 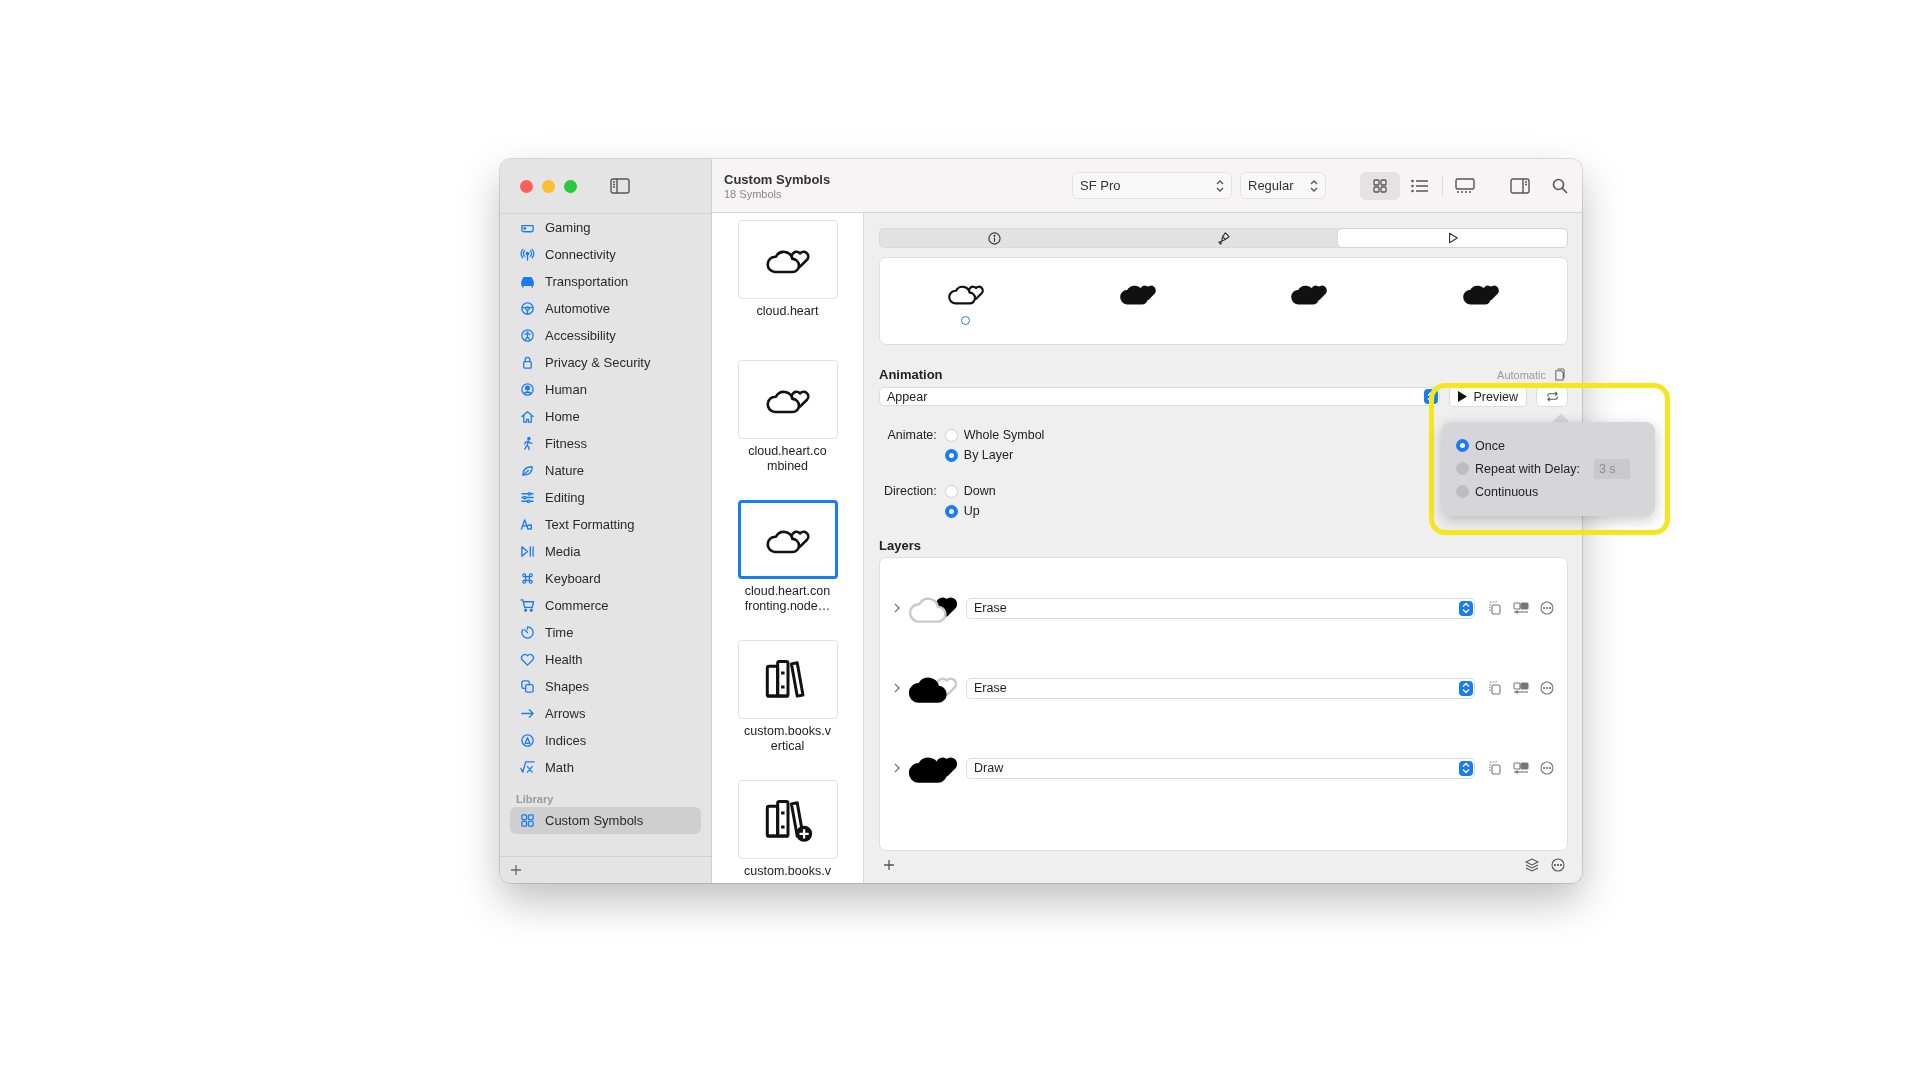 What do you see at coordinates (979, 491) in the screenshot?
I see `option-label: Down` at bounding box center [979, 491].